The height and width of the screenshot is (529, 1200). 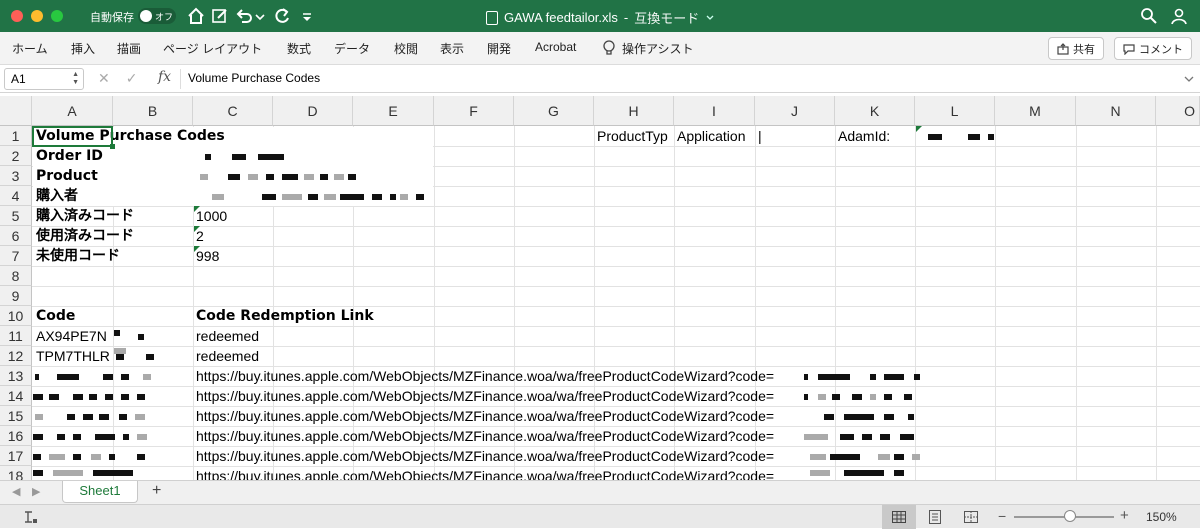 I want to click on select-all-corner, so click(x=16, y=111).